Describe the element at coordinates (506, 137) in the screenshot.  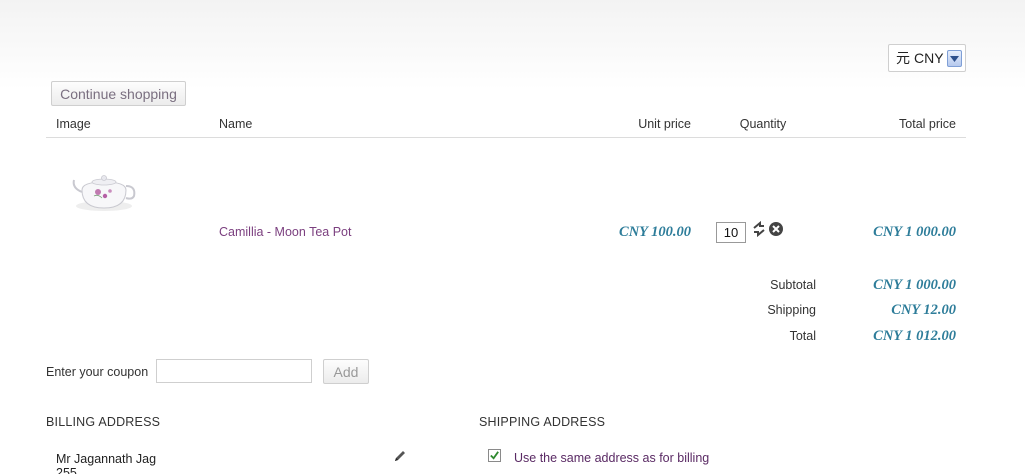
I see `table-divider` at that location.